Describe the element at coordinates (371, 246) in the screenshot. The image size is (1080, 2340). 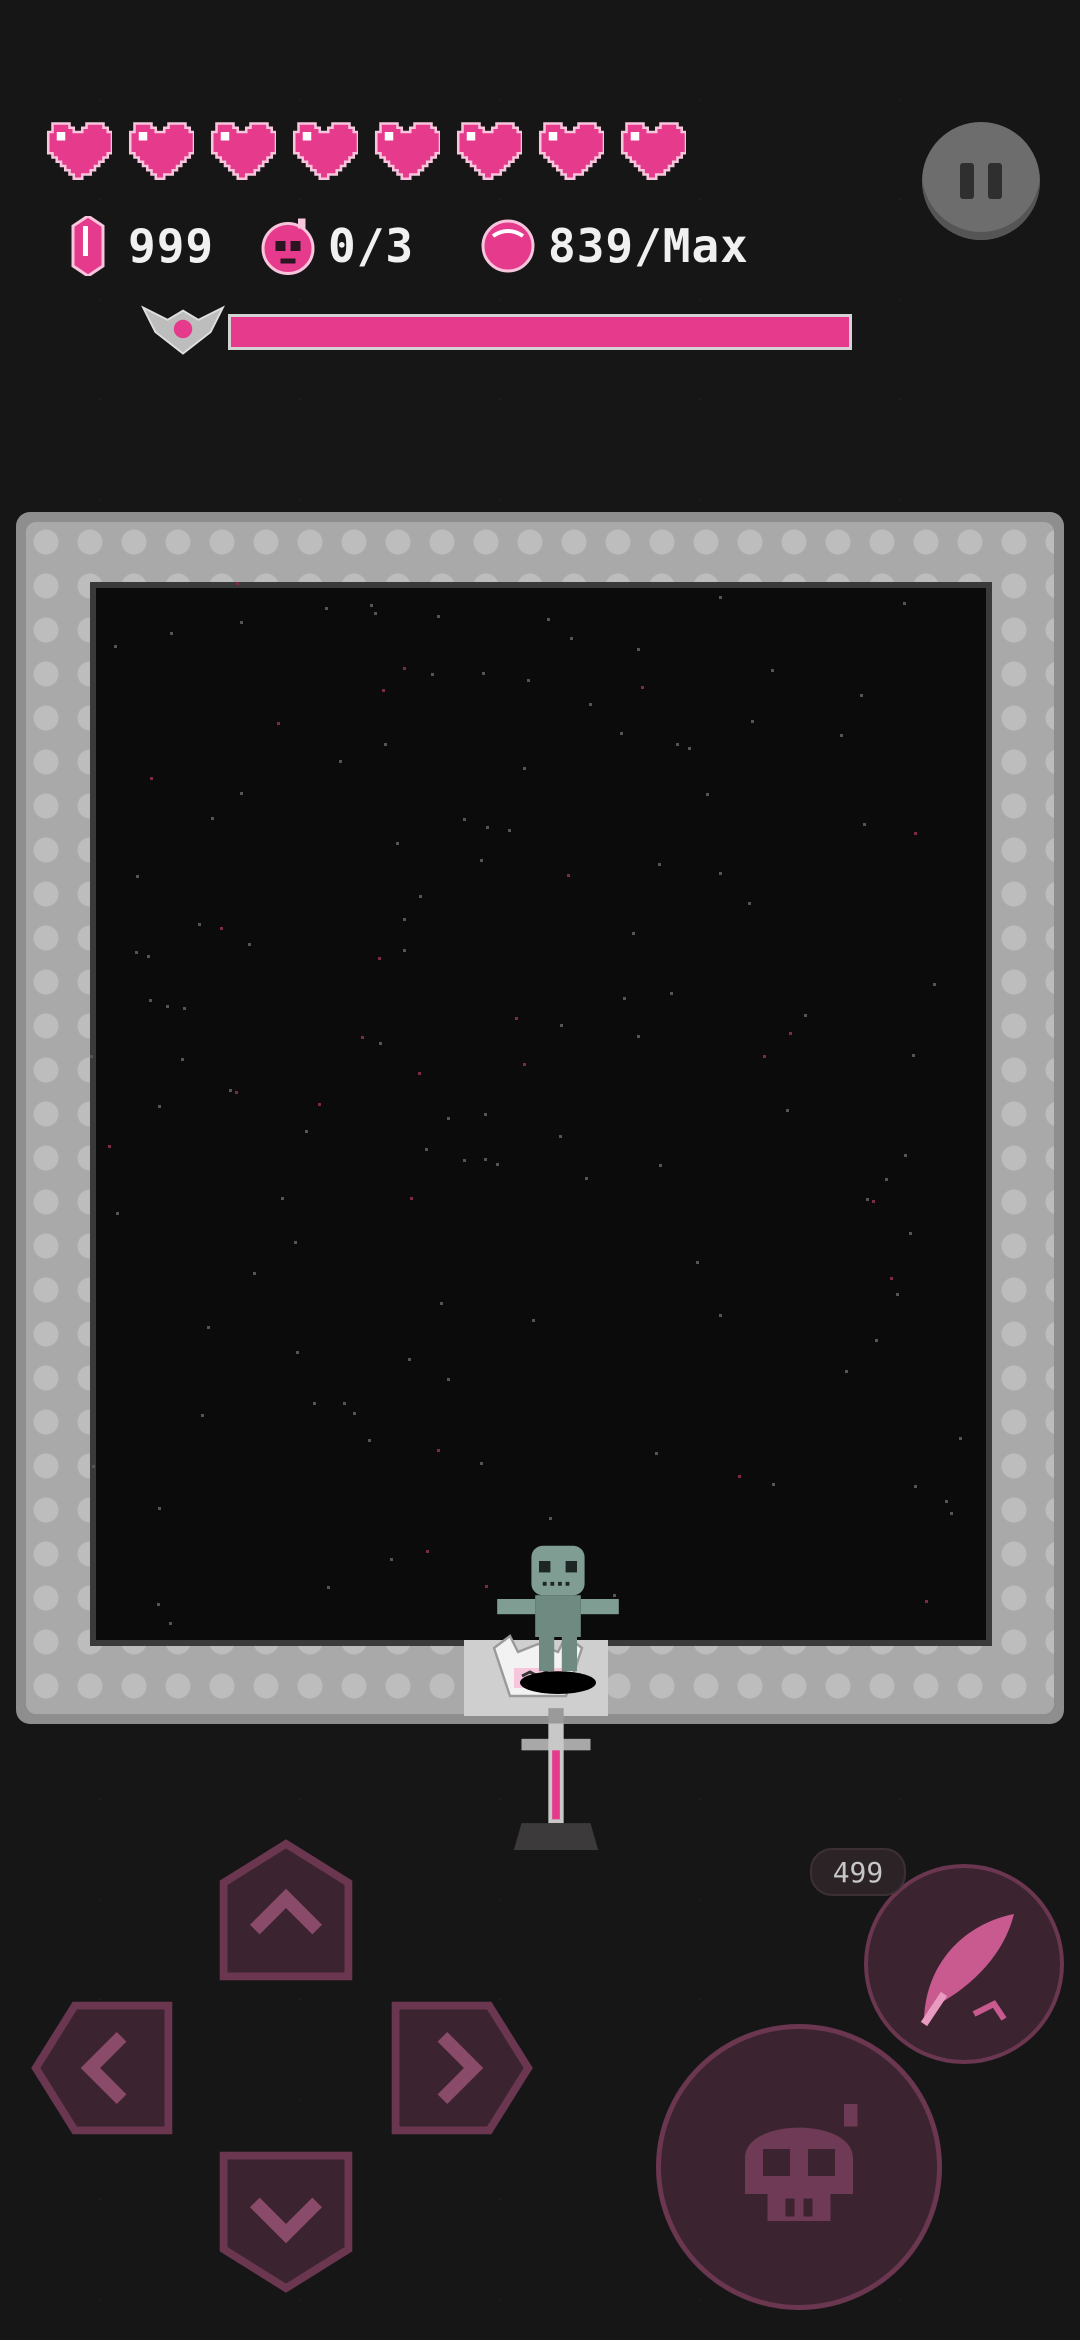
I see `bomb-count: 0/3` at that location.